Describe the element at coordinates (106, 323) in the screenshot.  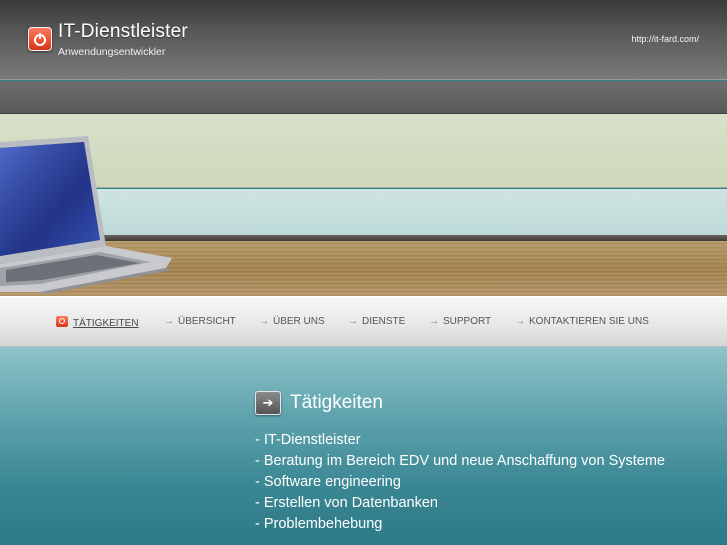
I see `nav-item-label: TÄTIGKEITEN` at that location.